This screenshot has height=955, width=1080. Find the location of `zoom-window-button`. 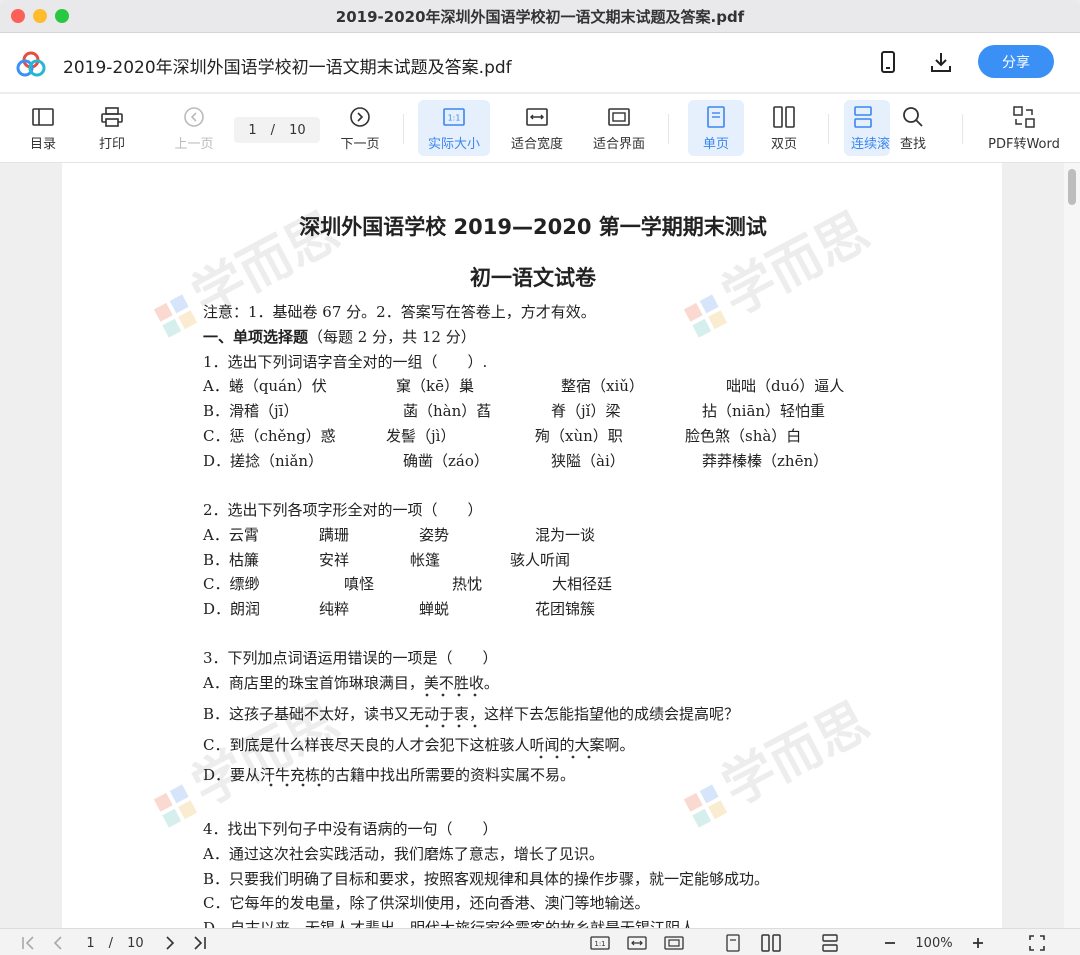

zoom-window-button is located at coordinates (62, 16).